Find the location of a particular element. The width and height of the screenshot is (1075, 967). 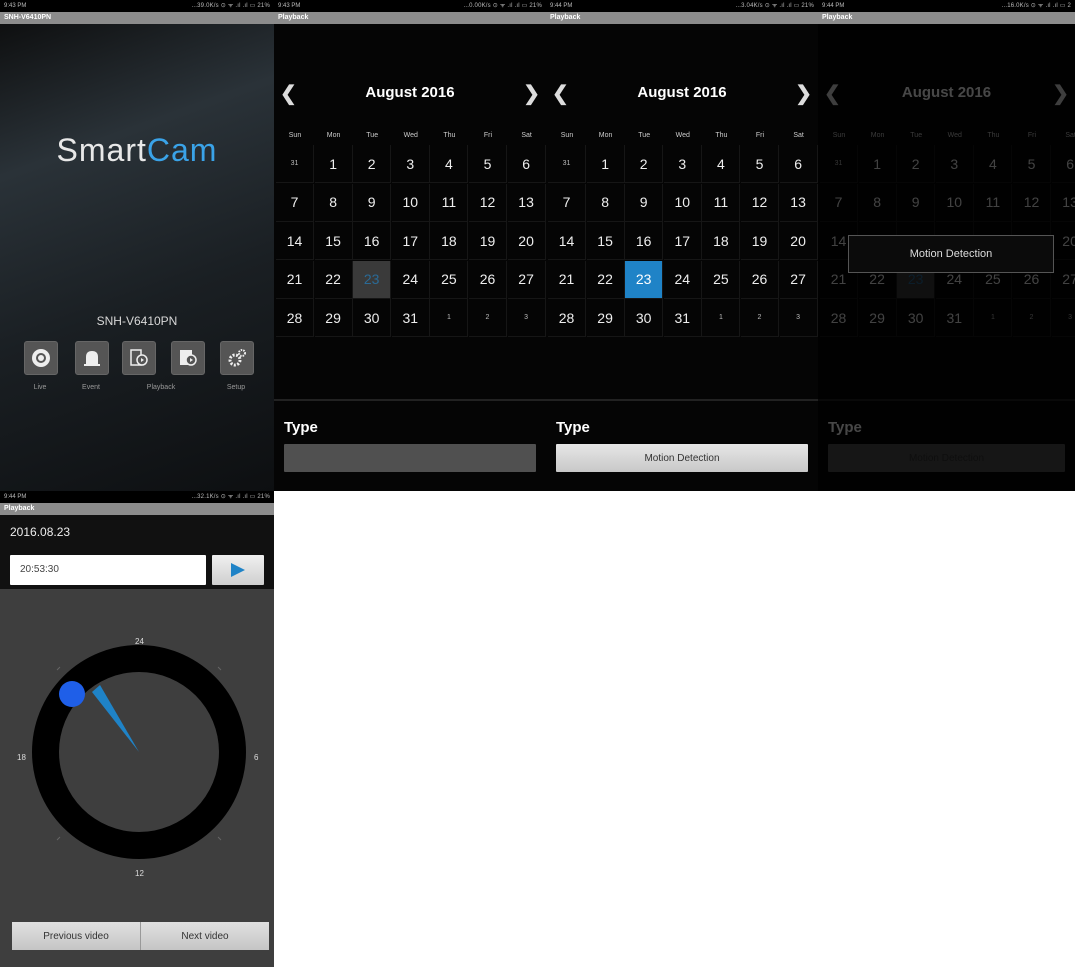

playback-local-button is located at coordinates (139, 358).